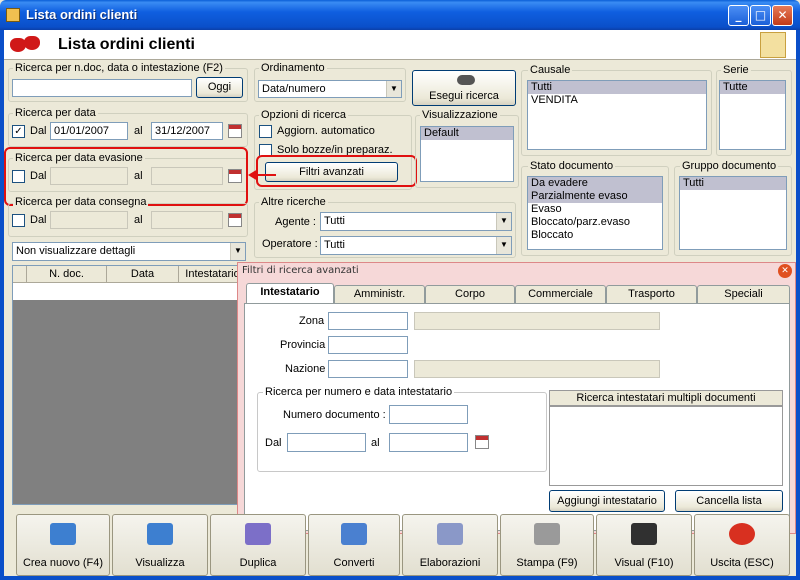 The height and width of the screenshot is (580, 800). What do you see at coordinates (63, 563) in the screenshot?
I see `button-label: Crea nuovo (F4)` at bounding box center [63, 563].